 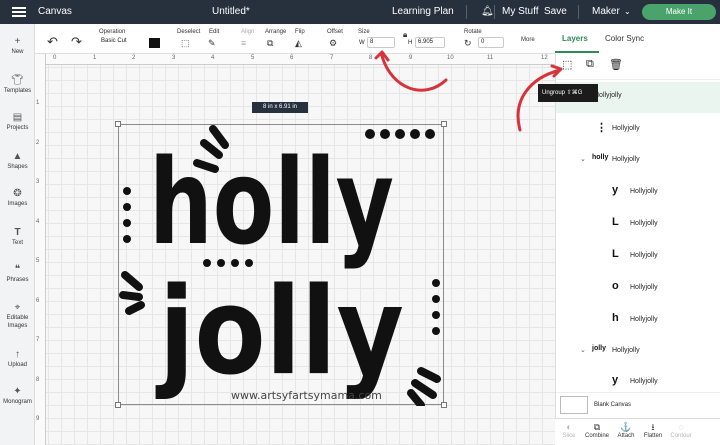 What do you see at coordinates (271, 202) in the screenshot?
I see `word-holly: holly` at bounding box center [271, 202].